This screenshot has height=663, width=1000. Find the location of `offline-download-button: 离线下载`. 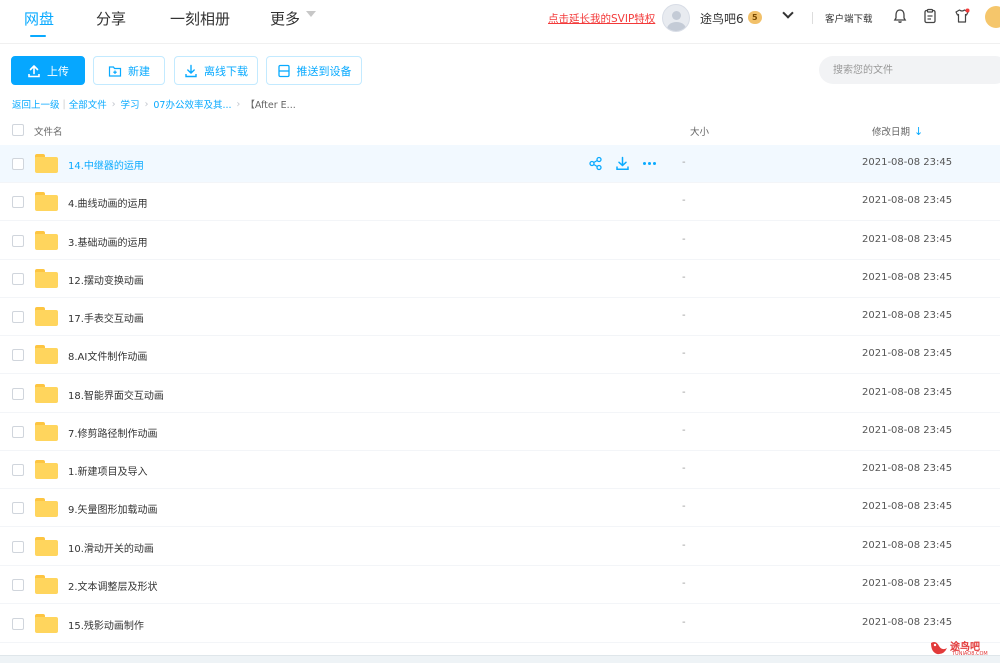

offline-download-button: 离线下载 is located at coordinates (216, 70).